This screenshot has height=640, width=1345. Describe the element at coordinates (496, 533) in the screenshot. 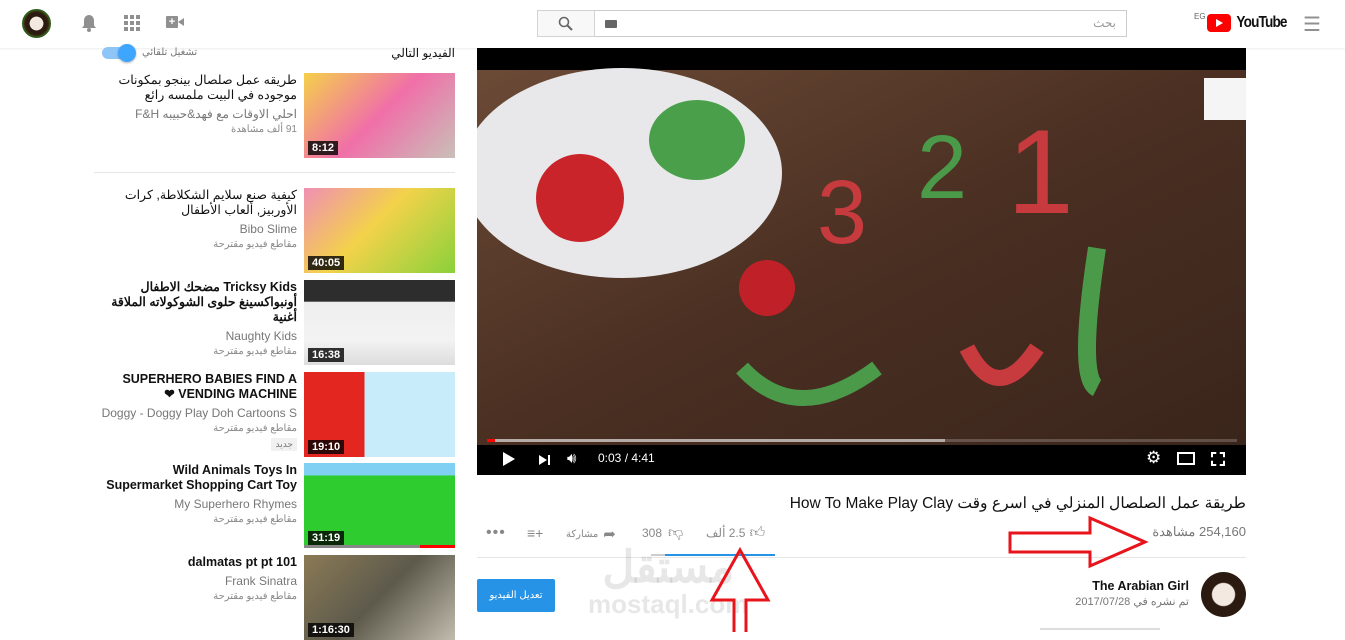

I see `more-actions-icon: •••` at that location.